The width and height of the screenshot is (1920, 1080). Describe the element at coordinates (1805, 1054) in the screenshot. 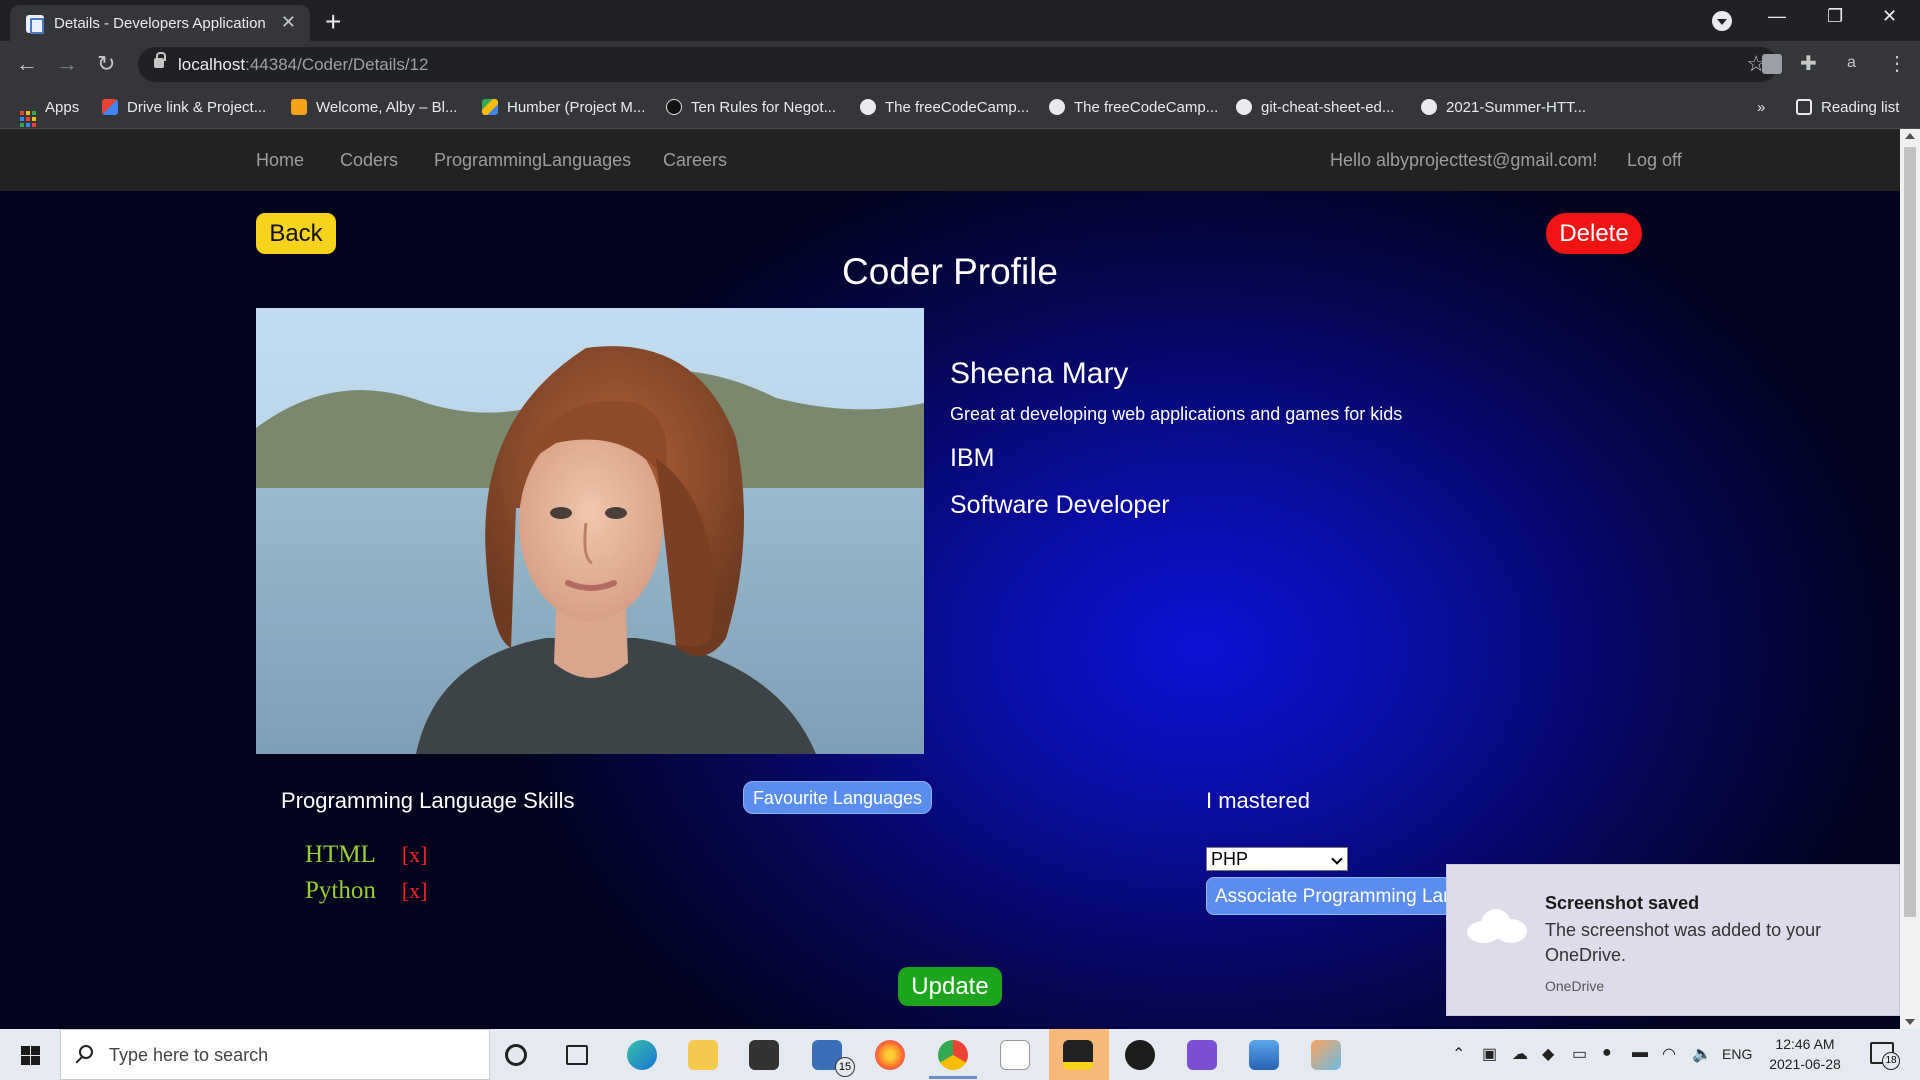

I see `taskbar-clock: 12:46 AM 2021-06-28` at that location.